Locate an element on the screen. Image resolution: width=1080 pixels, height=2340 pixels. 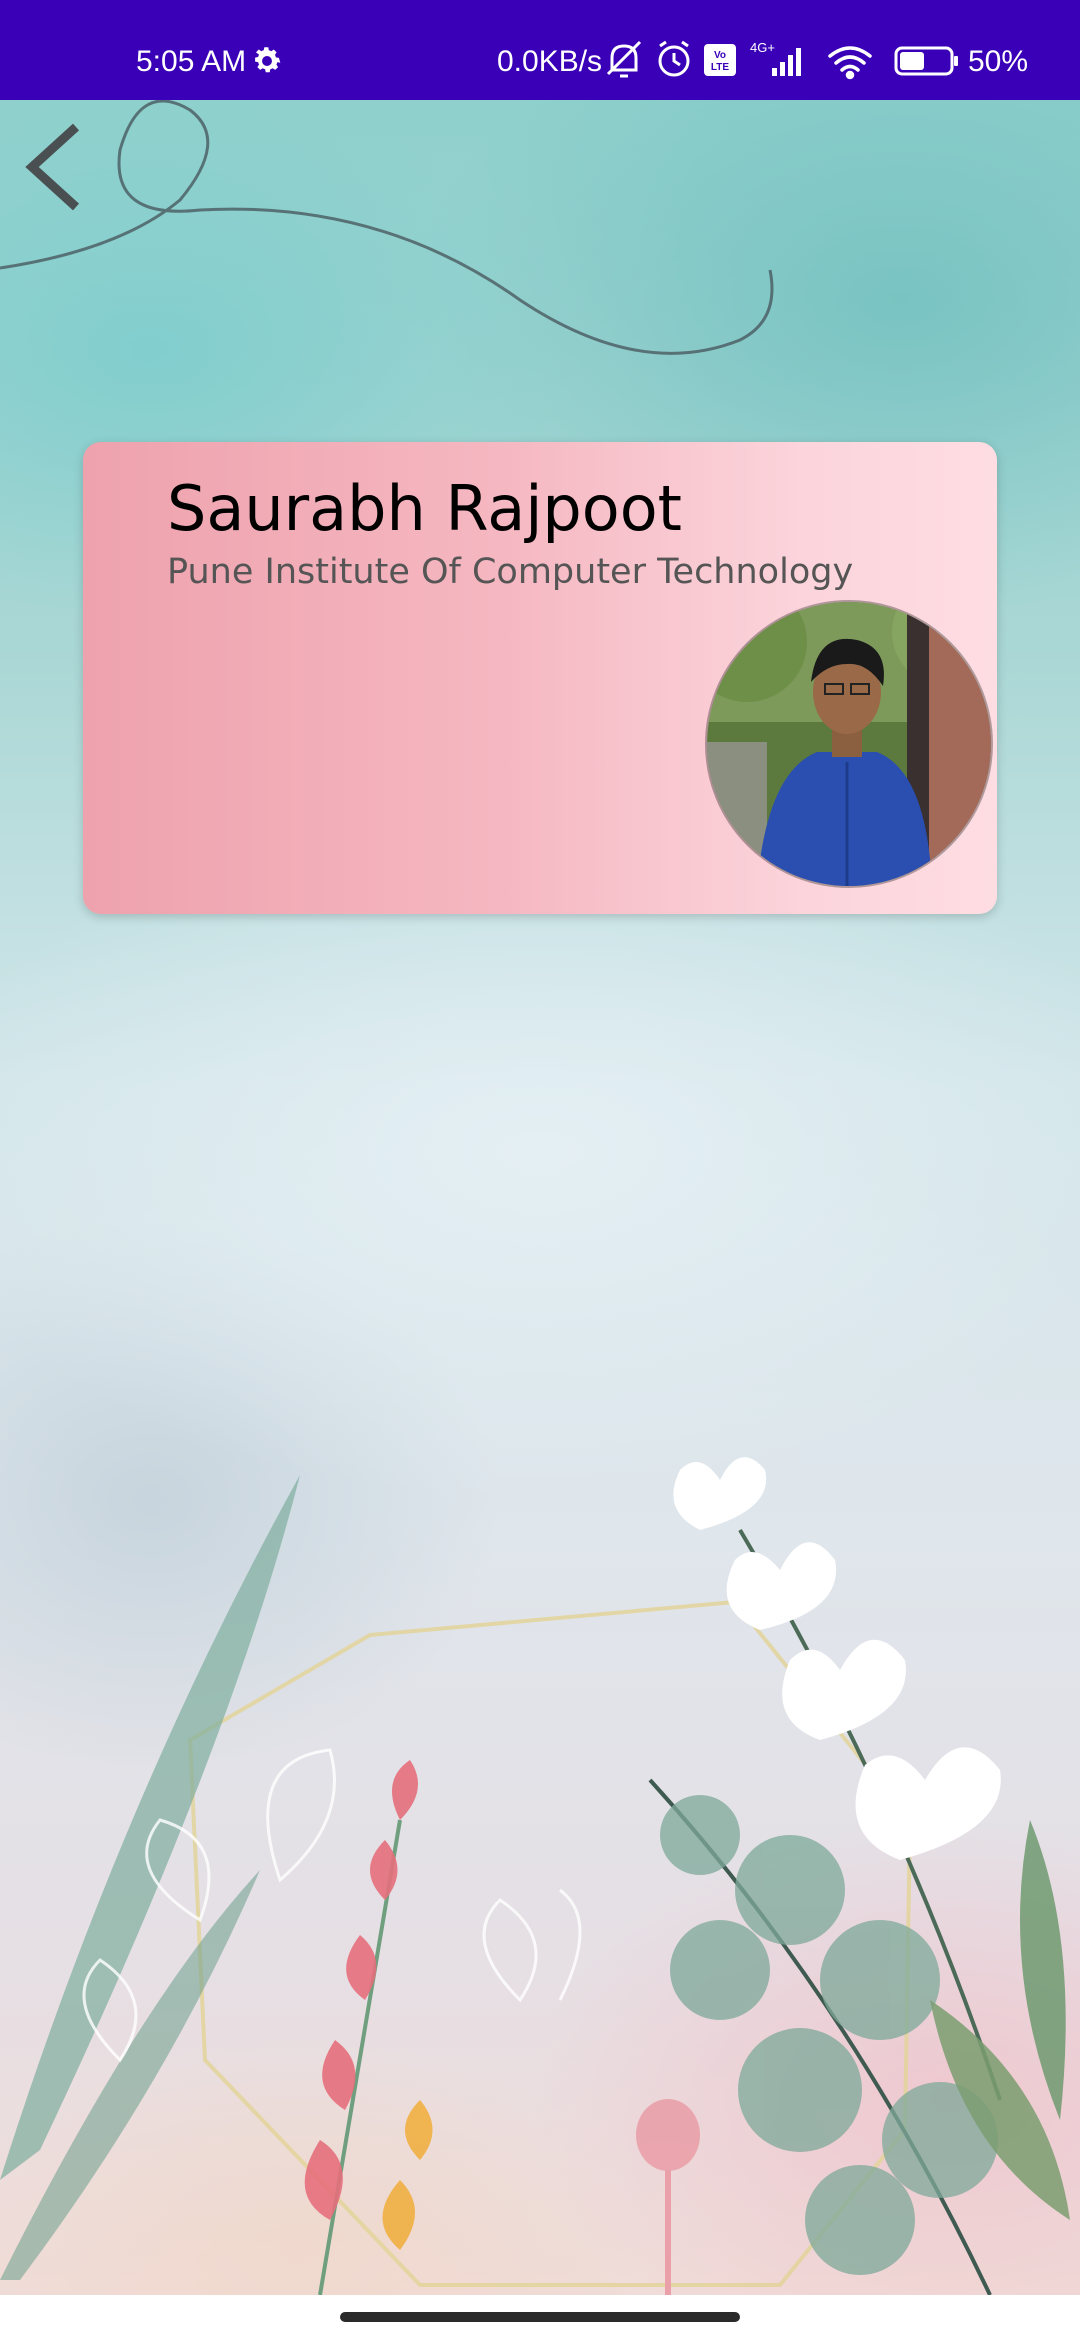
svg-text: LTE is located at coordinates (720, 67).